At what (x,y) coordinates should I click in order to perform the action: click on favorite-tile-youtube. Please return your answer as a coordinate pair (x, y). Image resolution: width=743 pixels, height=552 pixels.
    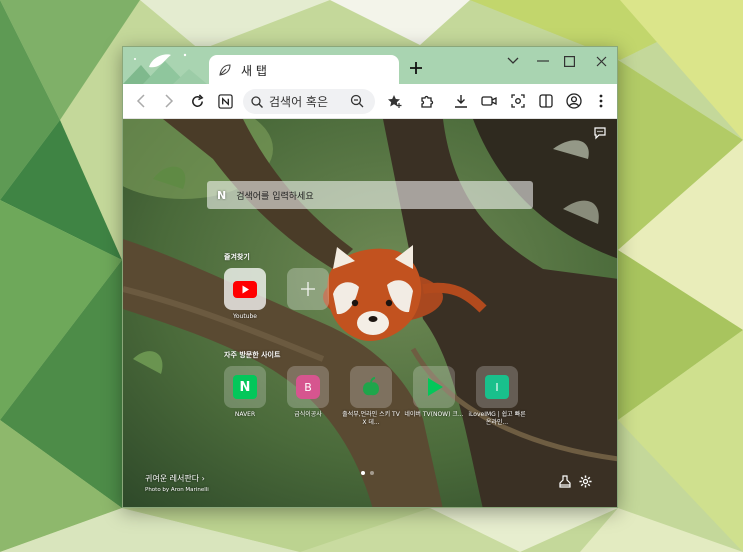
    Looking at the image, I should click on (245, 289).